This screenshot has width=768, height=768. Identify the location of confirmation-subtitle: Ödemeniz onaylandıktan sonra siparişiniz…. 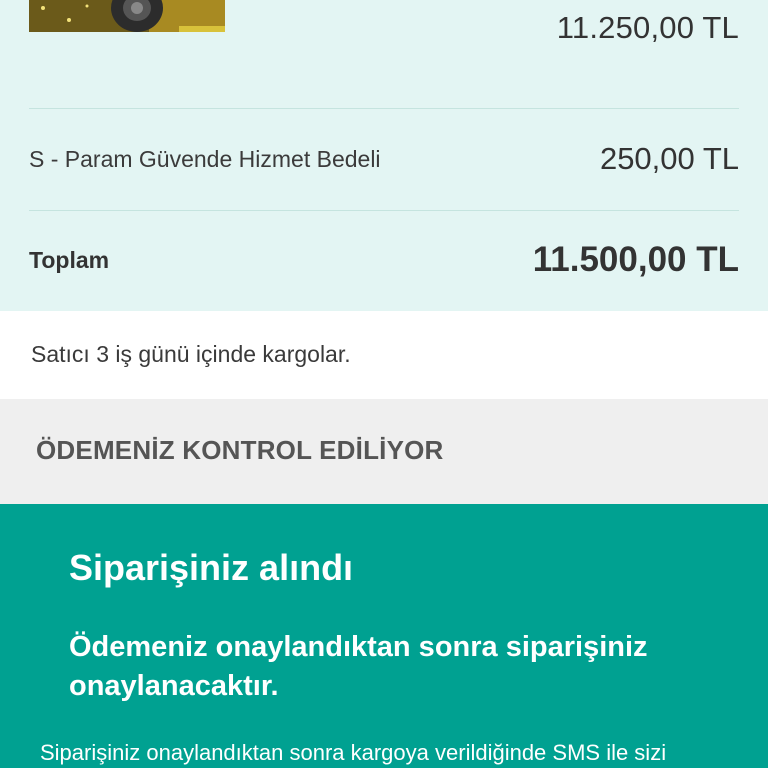
(358, 666).